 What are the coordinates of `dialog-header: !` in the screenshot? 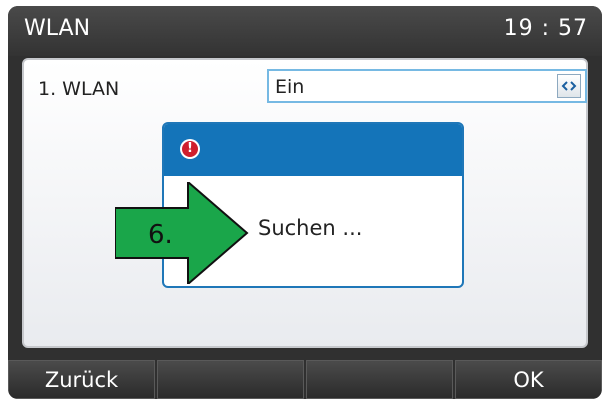 It's located at (313, 150).